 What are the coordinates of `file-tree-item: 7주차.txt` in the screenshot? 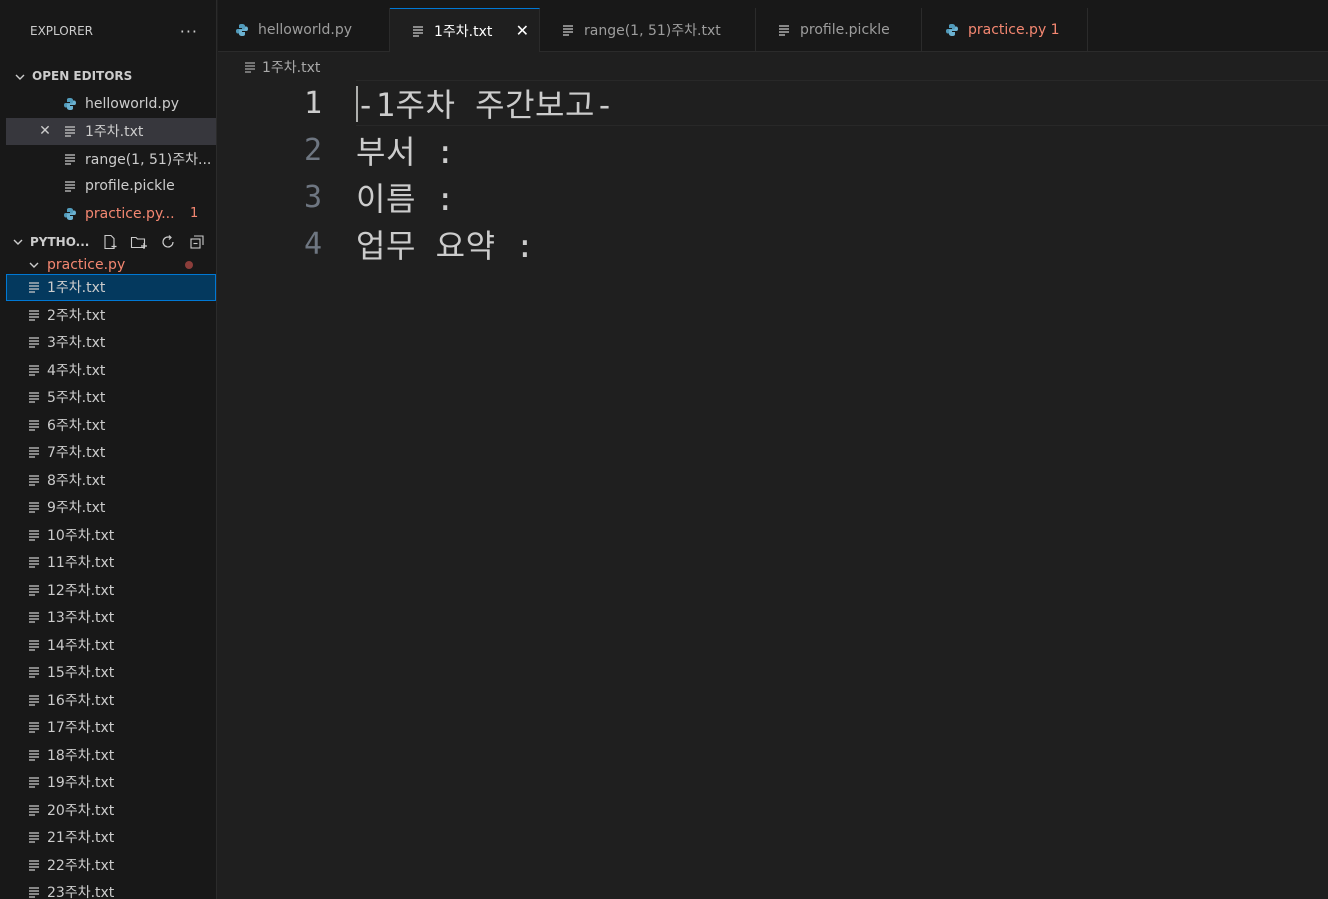 It's located at (111, 453).